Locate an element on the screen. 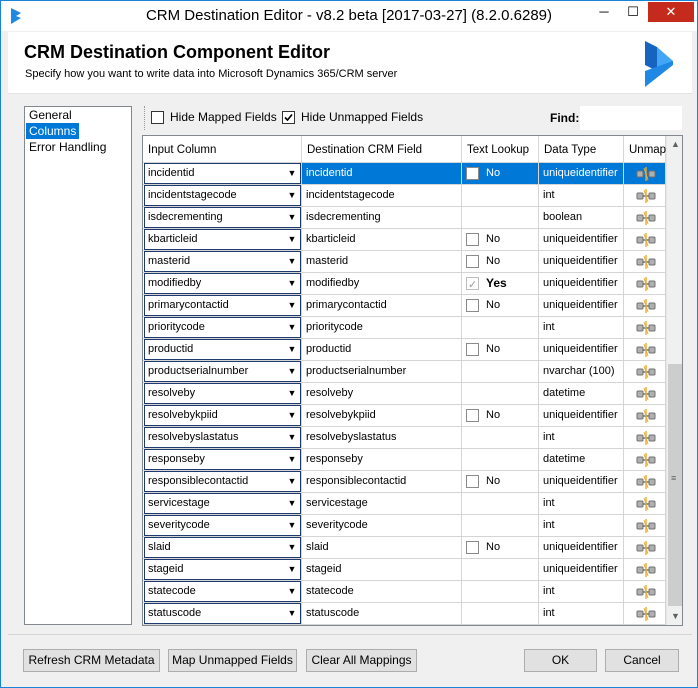  scroll-thumb: ≡ is located at coordinates (675, 485).